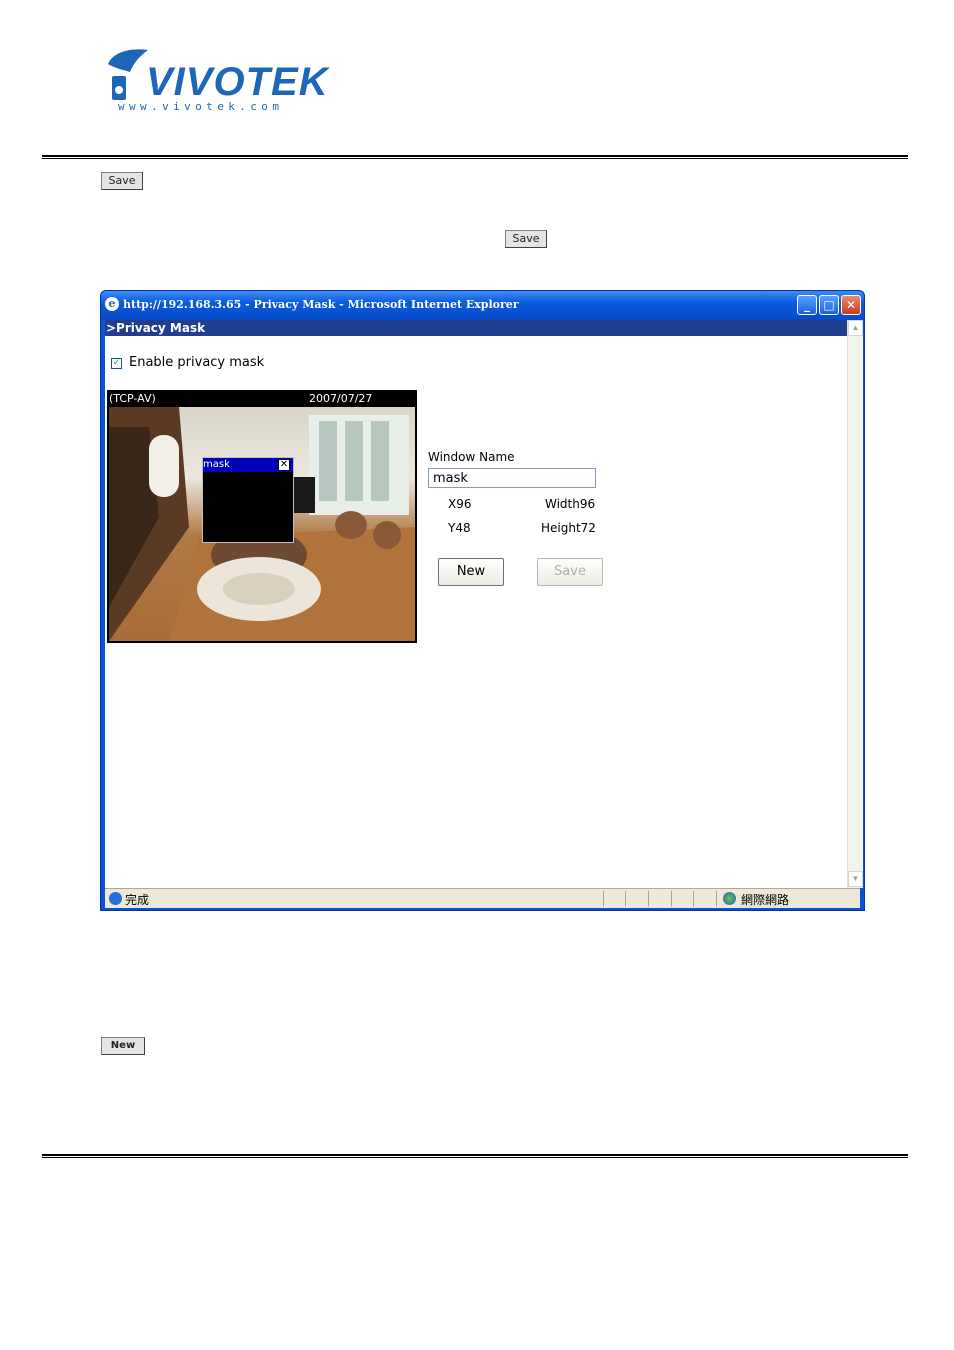 The height and width of the screenshot is (1350, 954). What do you see at coordinates (116, 363) in the screenshot?
I see `enable-privacy-mask-checkbox: ✓` at bounding box center [116, 363].